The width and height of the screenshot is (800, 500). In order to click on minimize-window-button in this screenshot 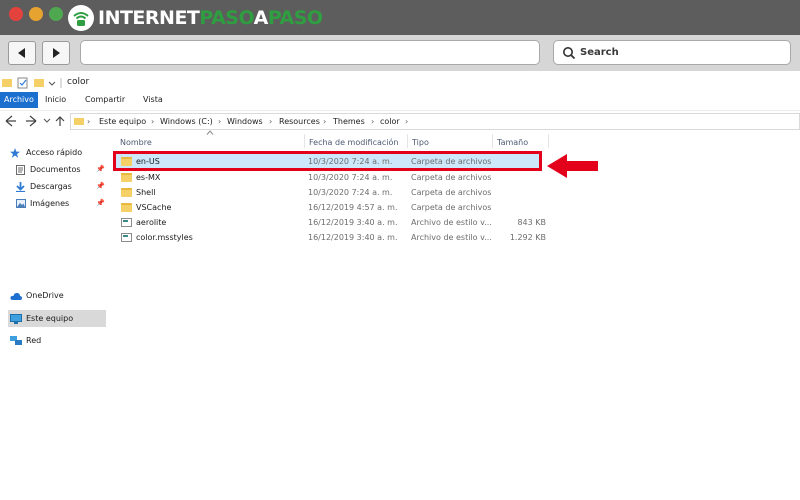, I will do `click(36, 14)`.